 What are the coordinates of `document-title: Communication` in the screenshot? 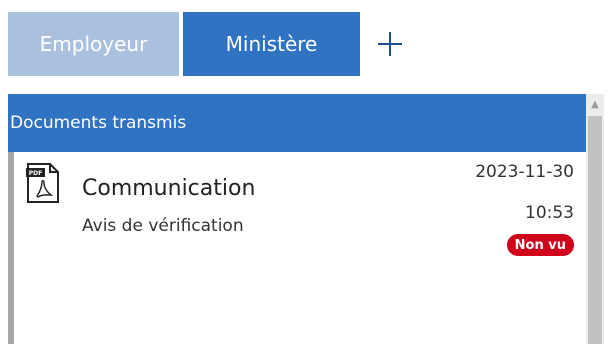 It's located at (169, 188).